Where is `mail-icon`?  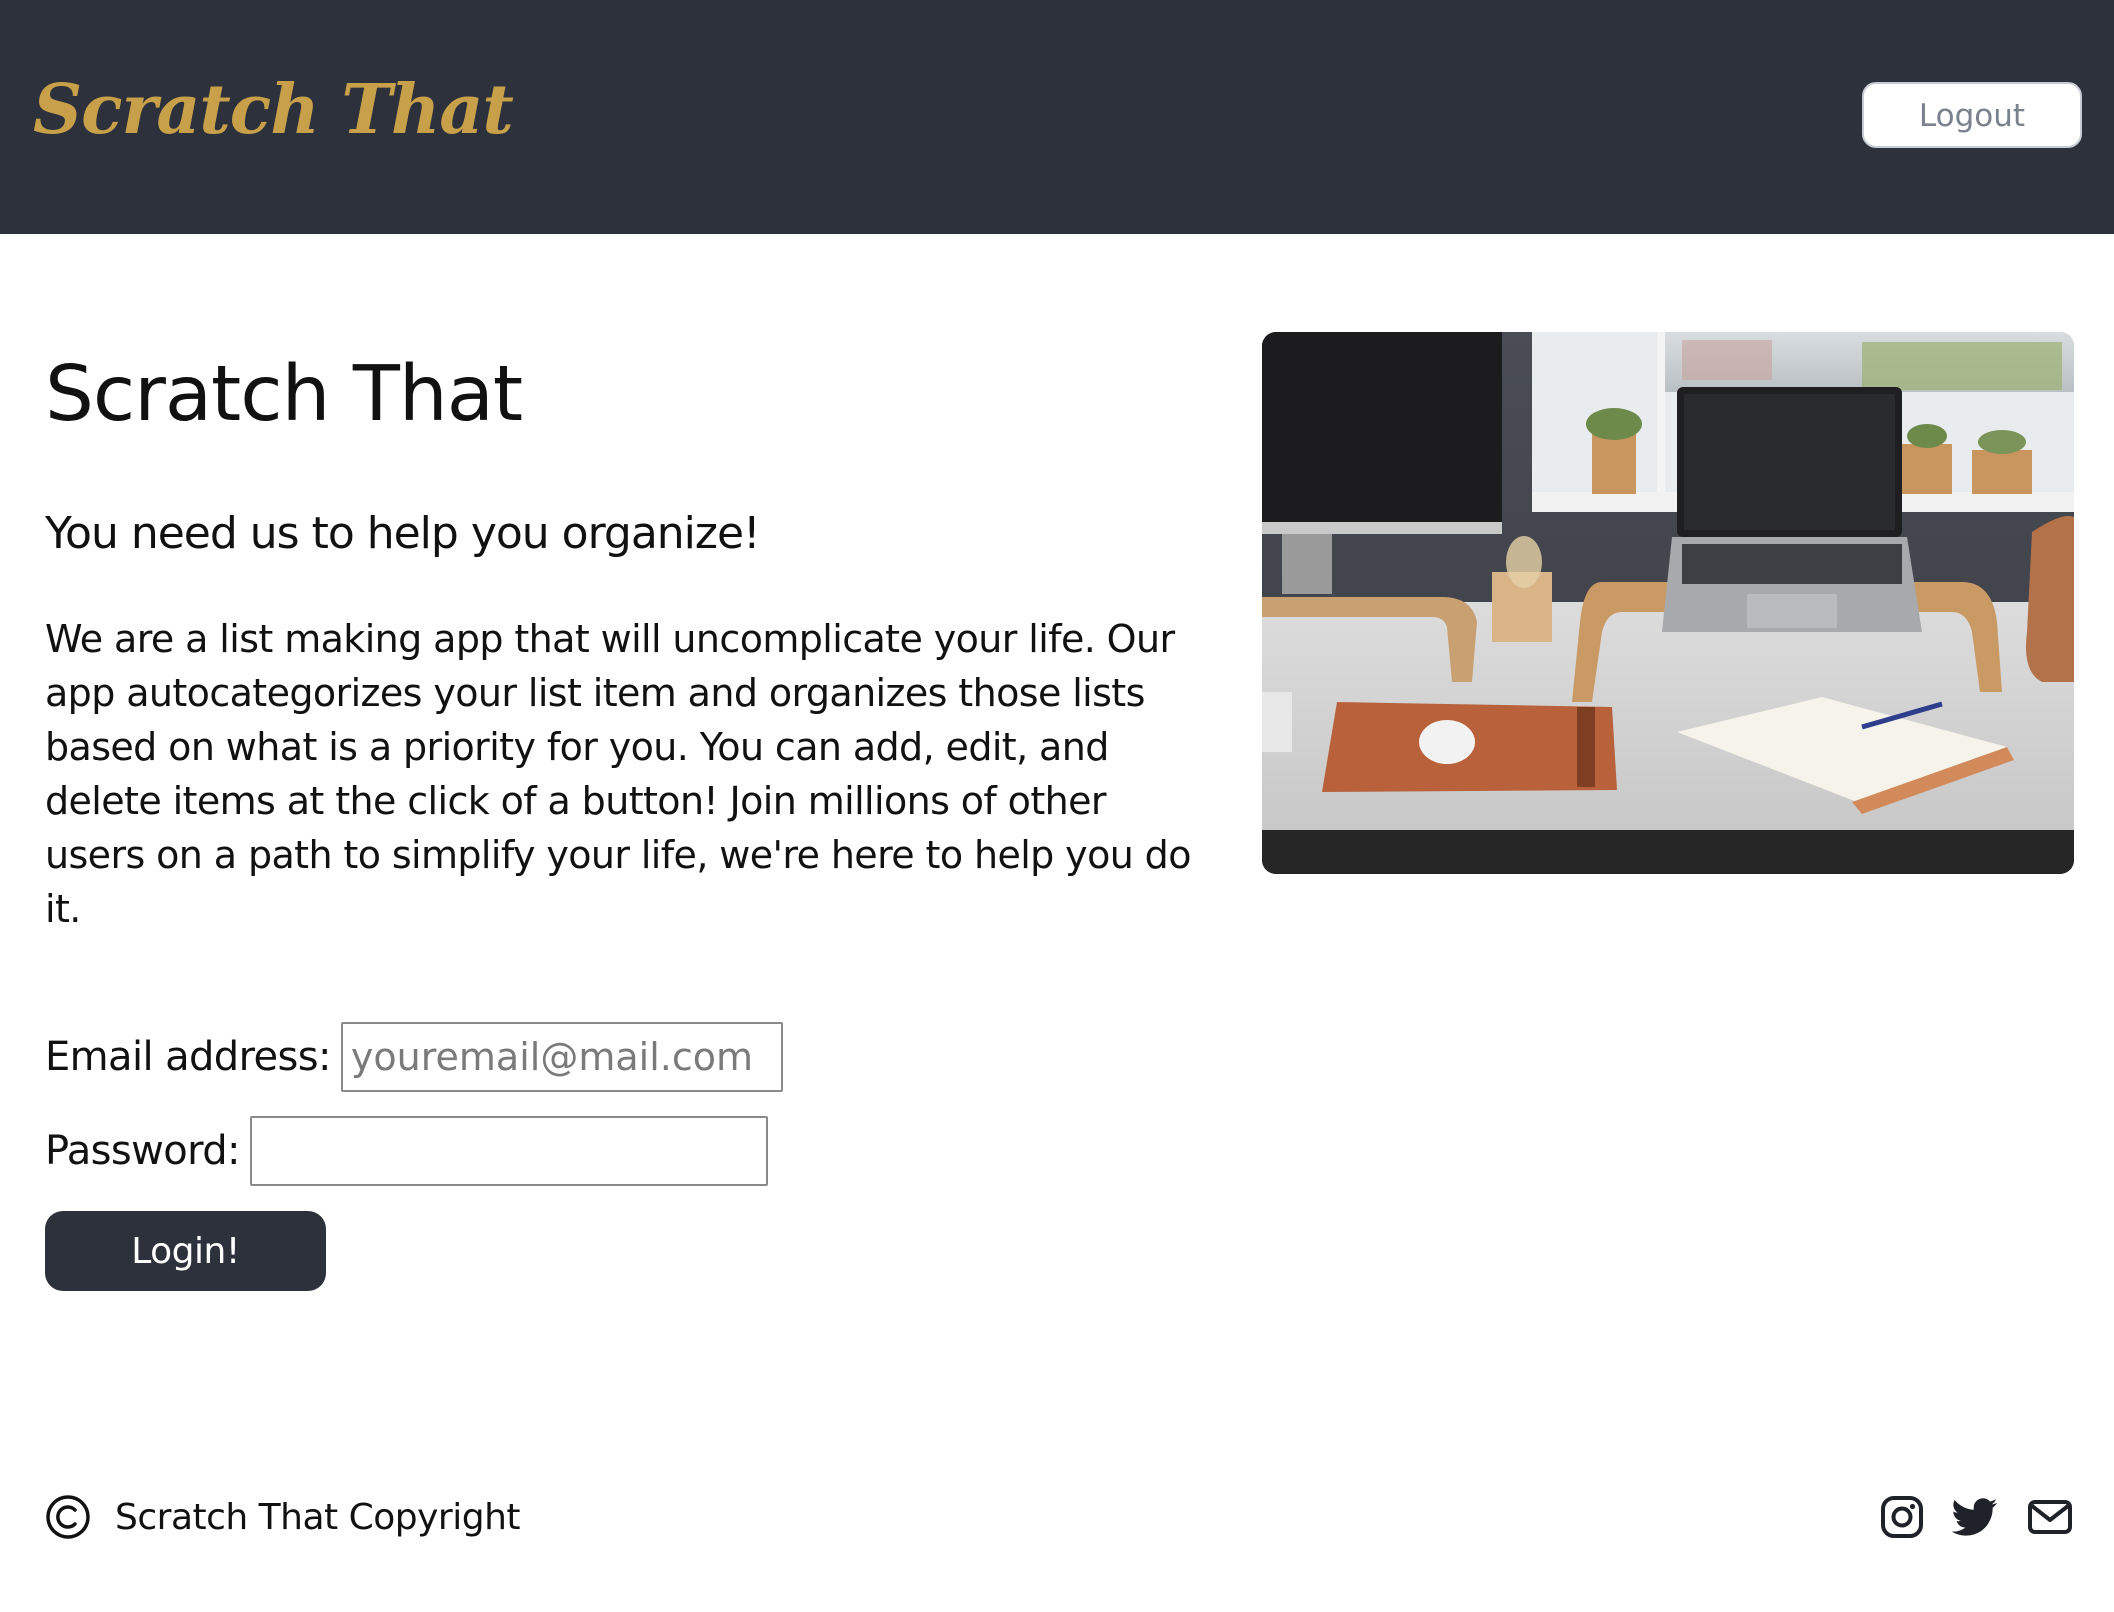 mail-icon is located at coordinates (2050, 1517).